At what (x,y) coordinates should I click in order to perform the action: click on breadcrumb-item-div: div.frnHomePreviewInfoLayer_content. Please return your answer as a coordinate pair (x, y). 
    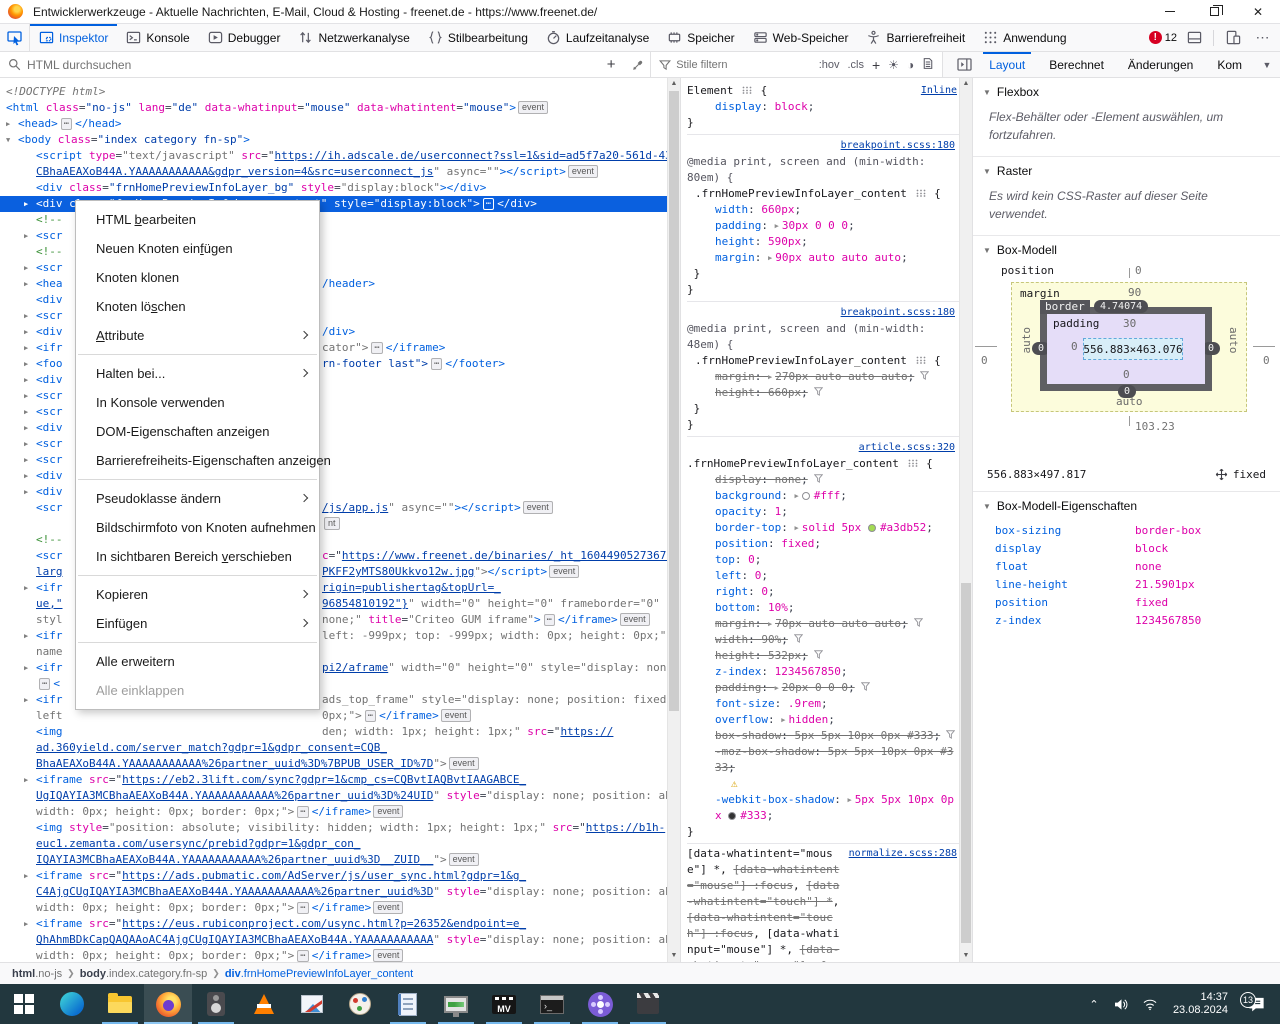
    Looking at the image, I should click on (319, 974).